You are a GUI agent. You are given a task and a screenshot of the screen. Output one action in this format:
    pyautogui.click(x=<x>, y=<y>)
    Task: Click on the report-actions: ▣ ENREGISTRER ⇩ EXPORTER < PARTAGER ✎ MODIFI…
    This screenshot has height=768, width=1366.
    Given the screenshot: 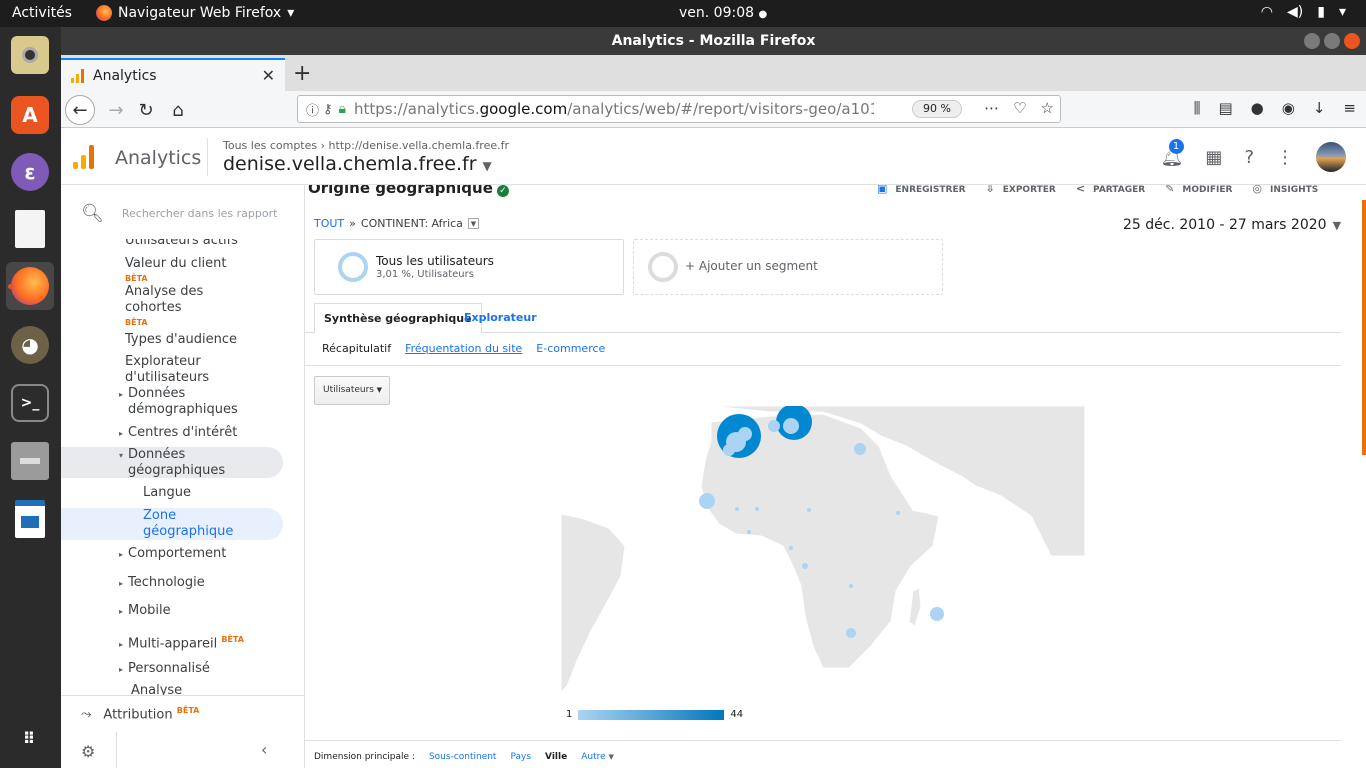 What is the action you would take?
    pyautogui.click(x=1097, y=190)
    